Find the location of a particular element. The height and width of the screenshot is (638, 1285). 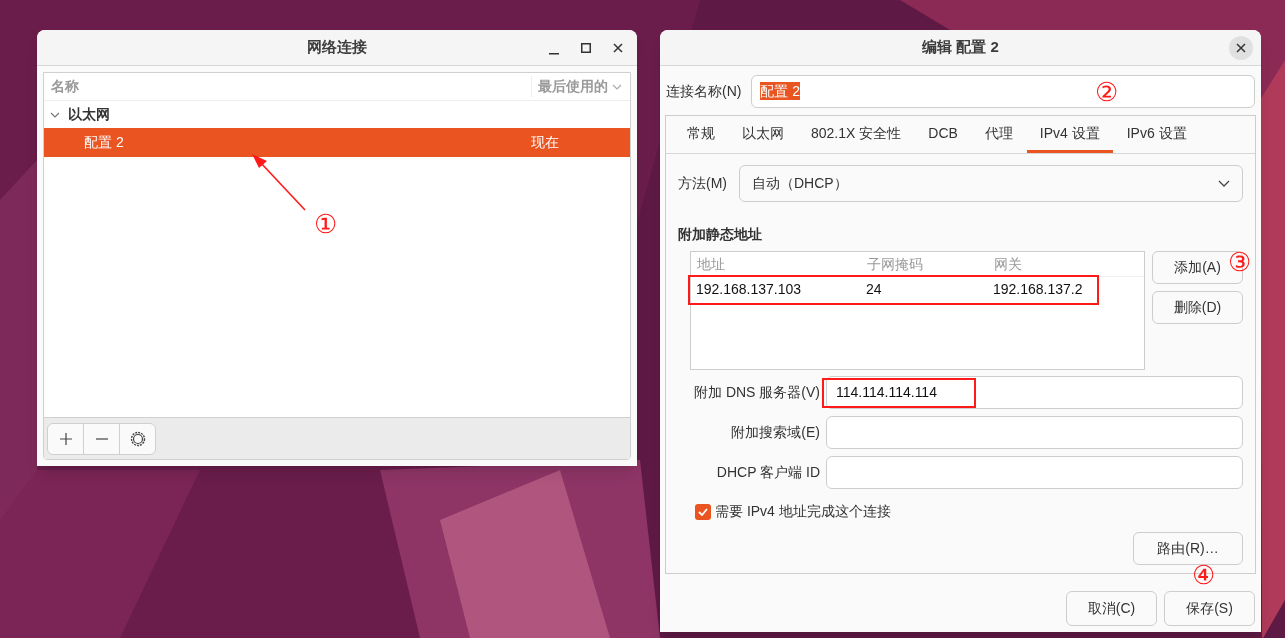

step-number: ② is located at coordinates (1106, 92).